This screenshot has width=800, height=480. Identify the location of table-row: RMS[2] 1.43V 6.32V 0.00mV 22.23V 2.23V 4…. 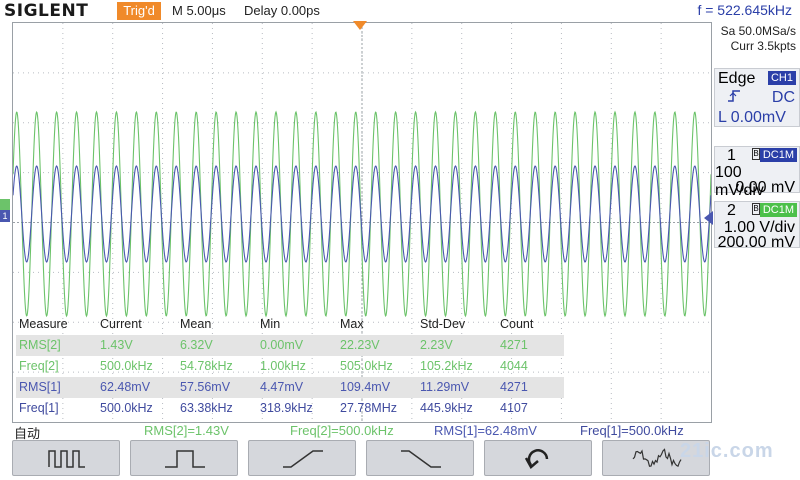
(290, 345).